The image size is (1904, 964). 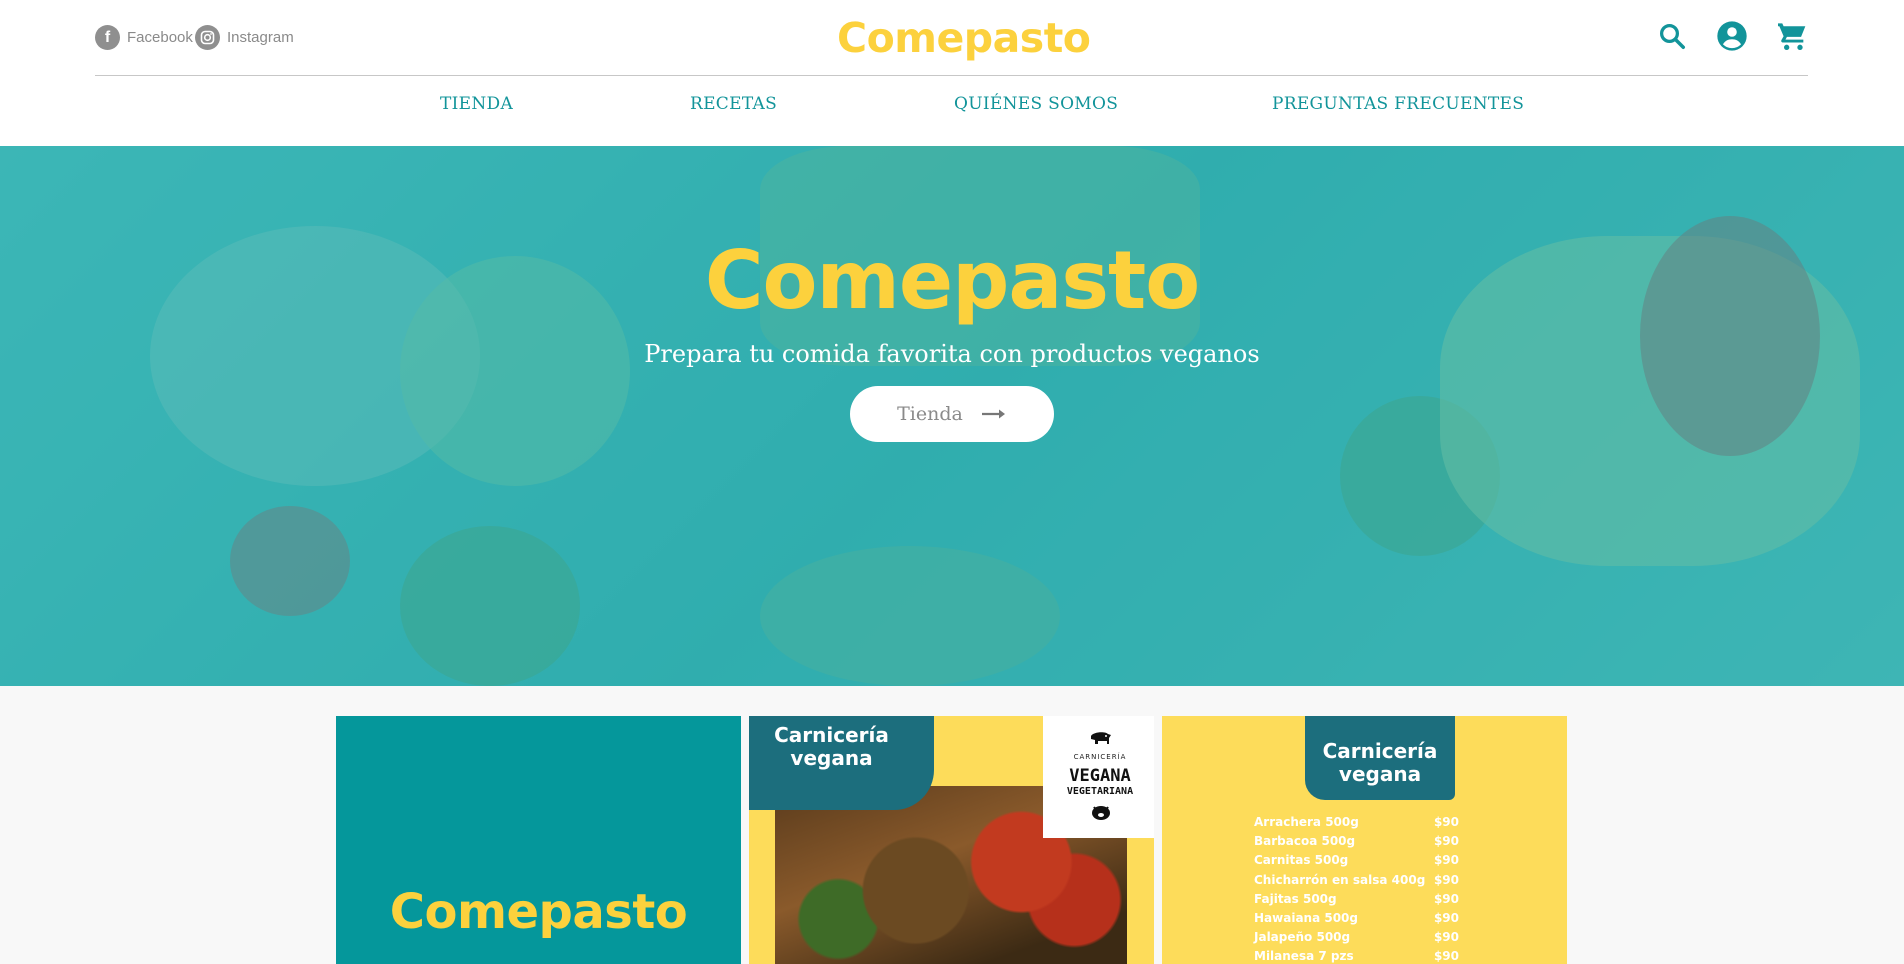 I want to click on card3-banner-line1: Carnicería, so click(x=1380, y=751).